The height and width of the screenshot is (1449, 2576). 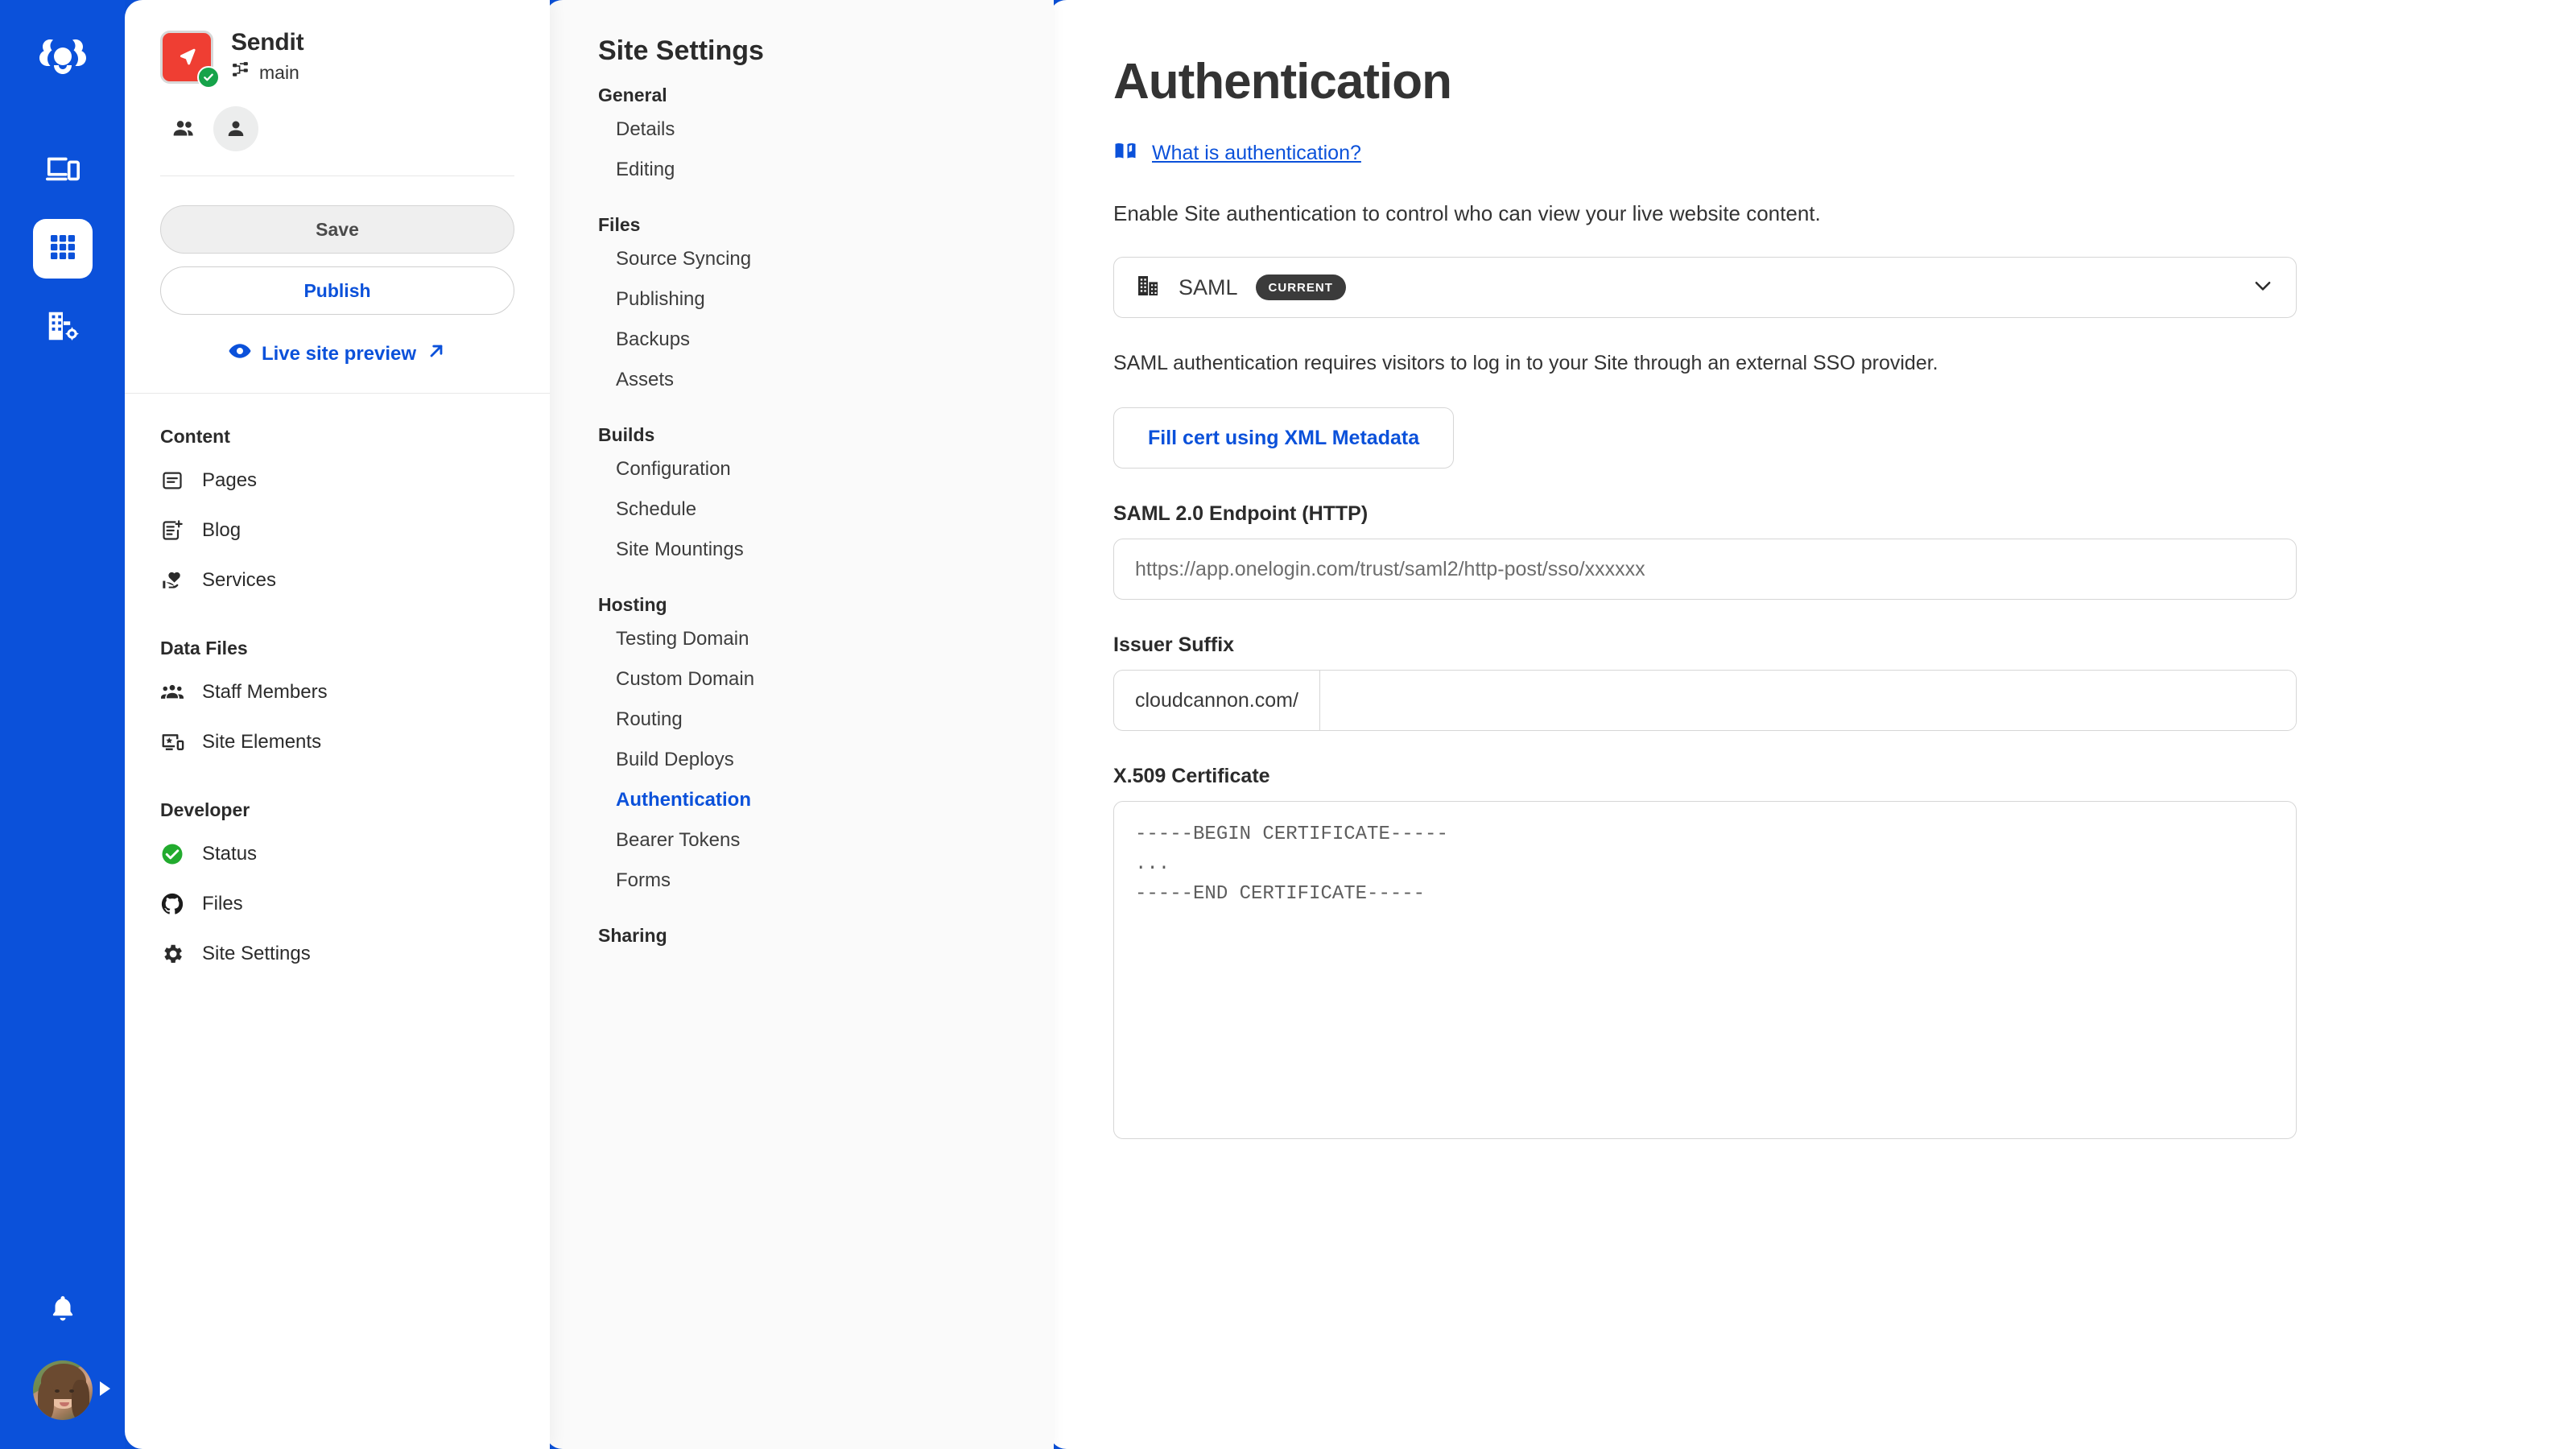 I want to click on sidebar-item-staff-members: Staff Members, so click(x=337, y=692).